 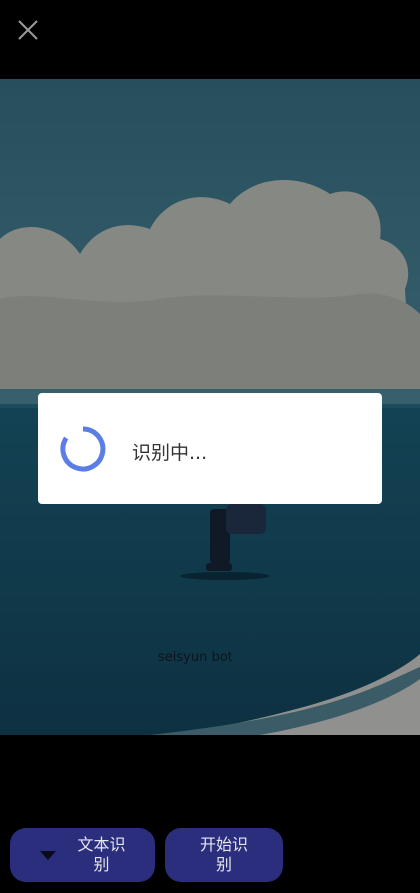 I want to click on loading-spinner-icon, so click(x=83, y=449).